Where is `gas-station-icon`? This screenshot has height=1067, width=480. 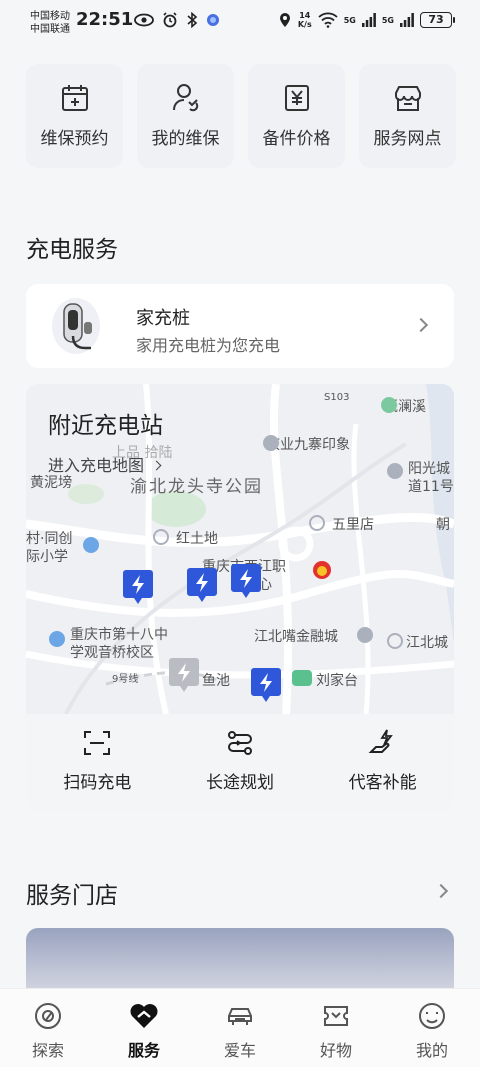 gas-station-icon is located at coordinates (322, 570).